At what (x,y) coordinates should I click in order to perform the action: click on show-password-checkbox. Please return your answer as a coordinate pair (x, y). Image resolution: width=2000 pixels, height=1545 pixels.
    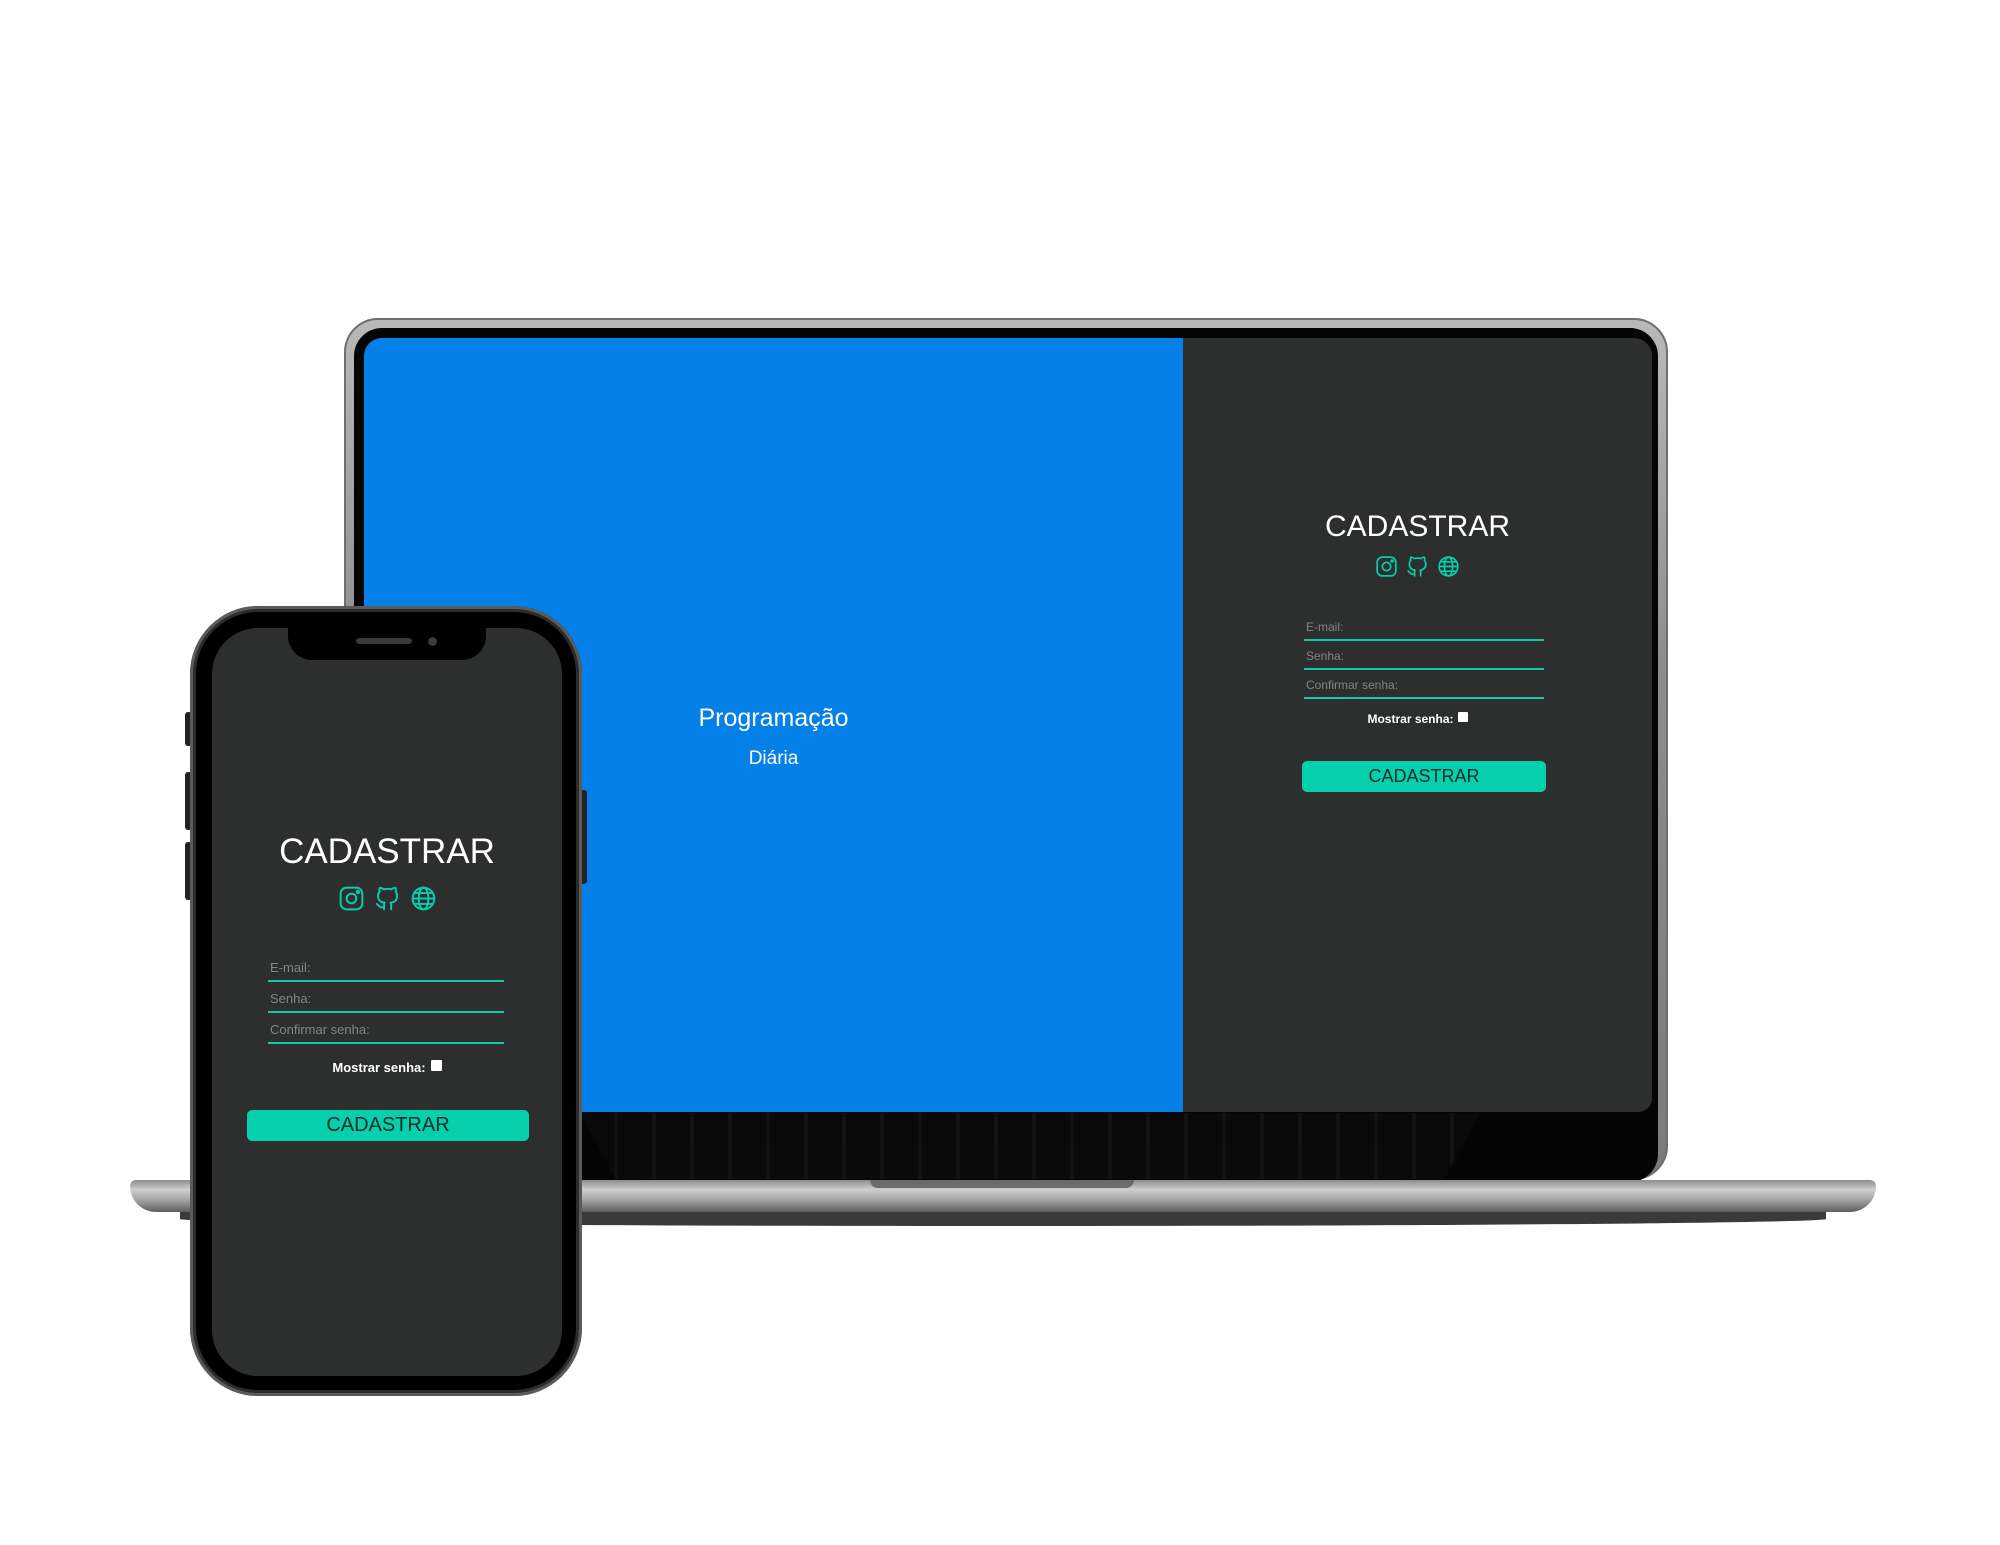
    Looking at the image, I should click on (1462, 717).